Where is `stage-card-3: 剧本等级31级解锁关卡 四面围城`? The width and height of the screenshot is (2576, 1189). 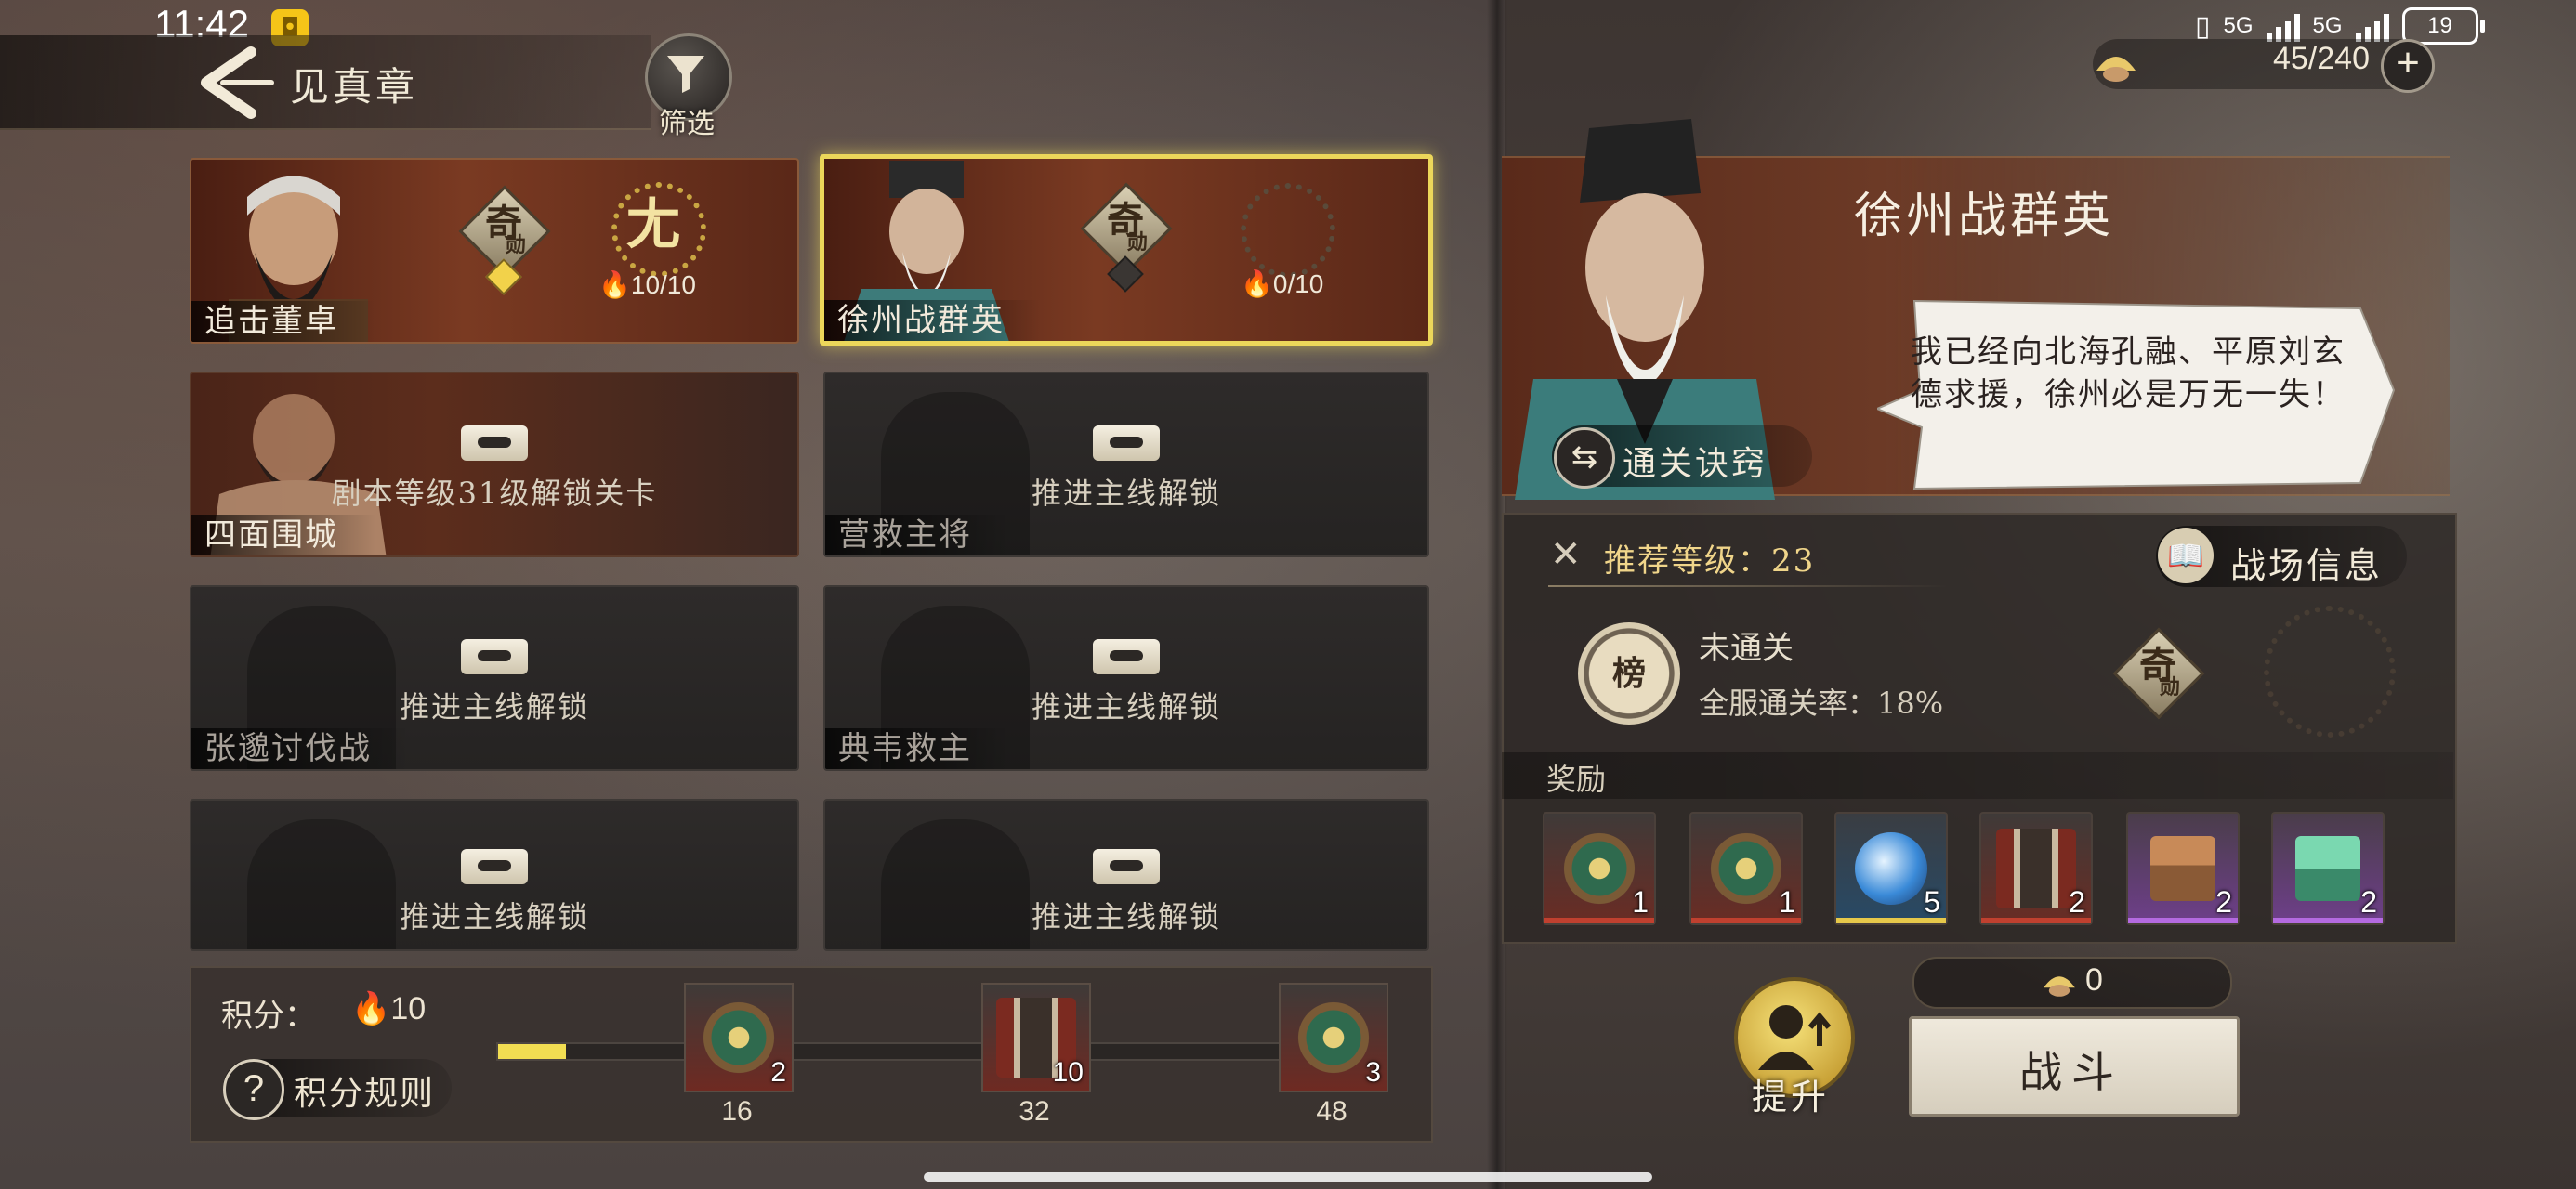 stage-card-3: 剧本等级31级解锁关卡 四面围城 is located at coordinates (494, 464).